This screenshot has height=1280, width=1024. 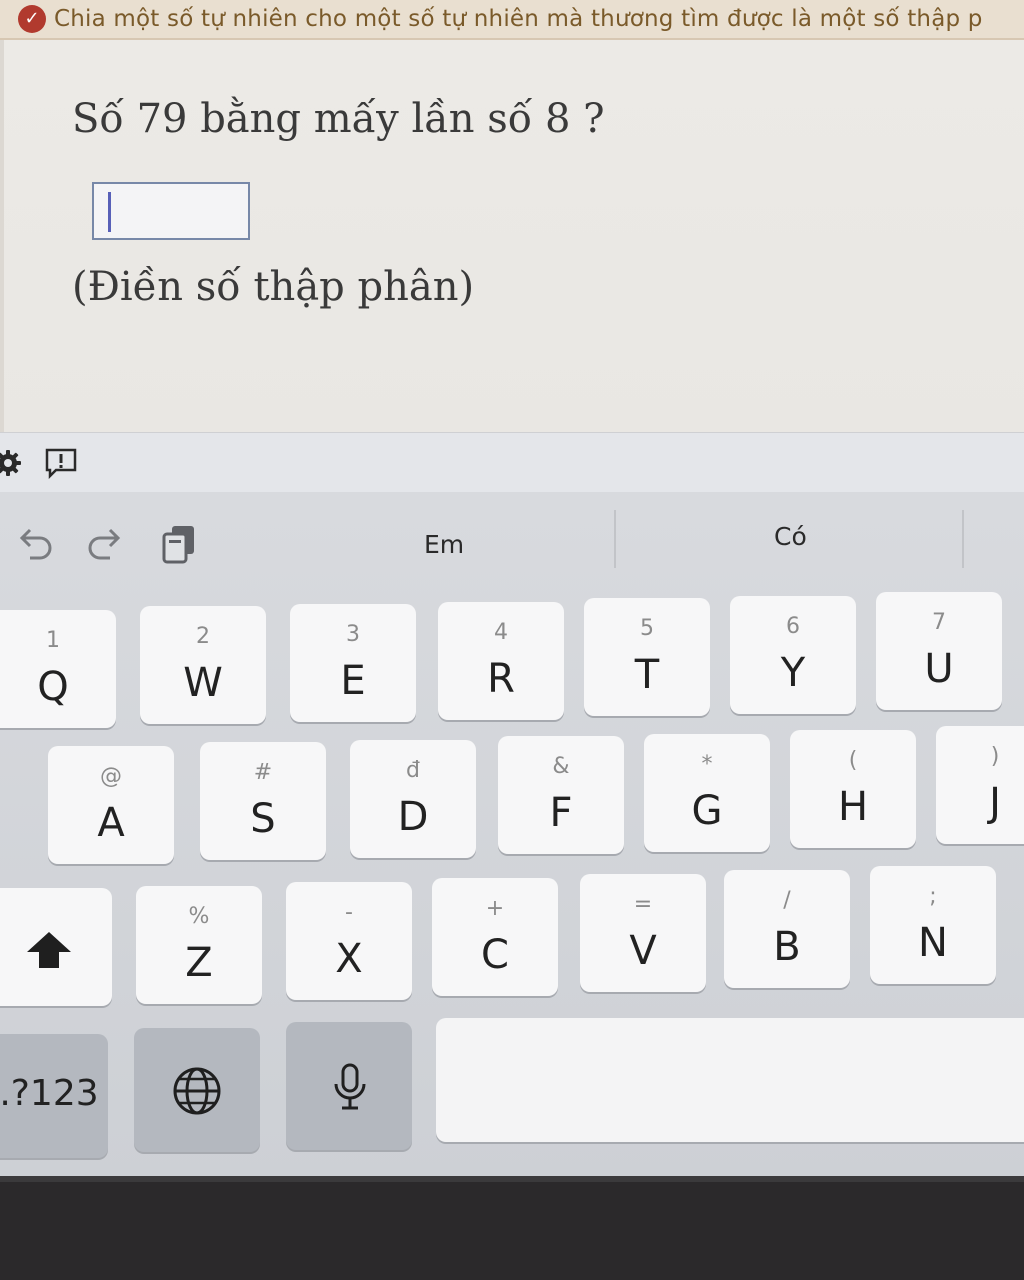 I want to click on suggestion-1: Em, so click(x=444, y=544).